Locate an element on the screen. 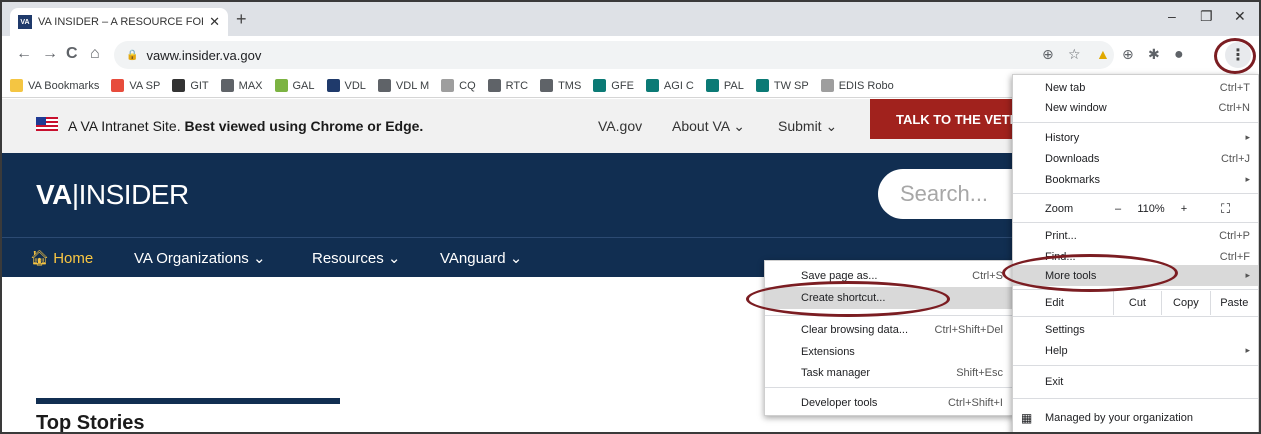 This screenshot has width=1261, height=434. bookmark-label: VDL is located at coordinates (355, 85).